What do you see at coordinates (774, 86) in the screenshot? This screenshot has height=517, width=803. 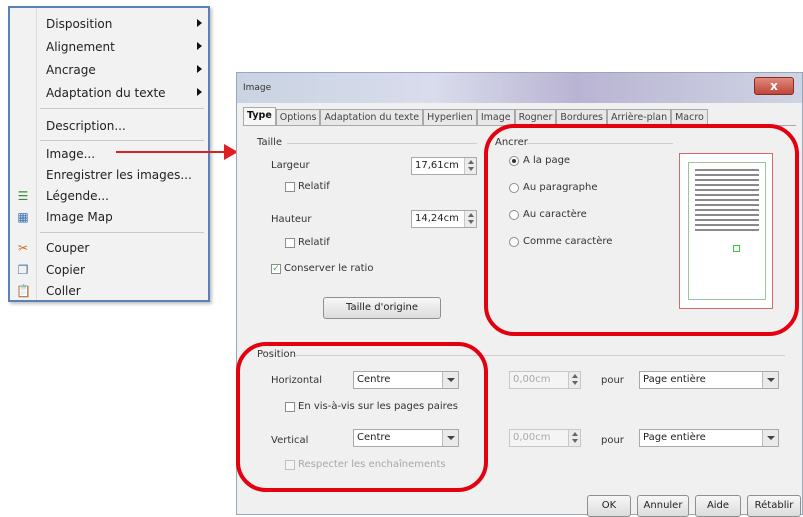 I see `close-button: x` at bounding box center [774, 86].